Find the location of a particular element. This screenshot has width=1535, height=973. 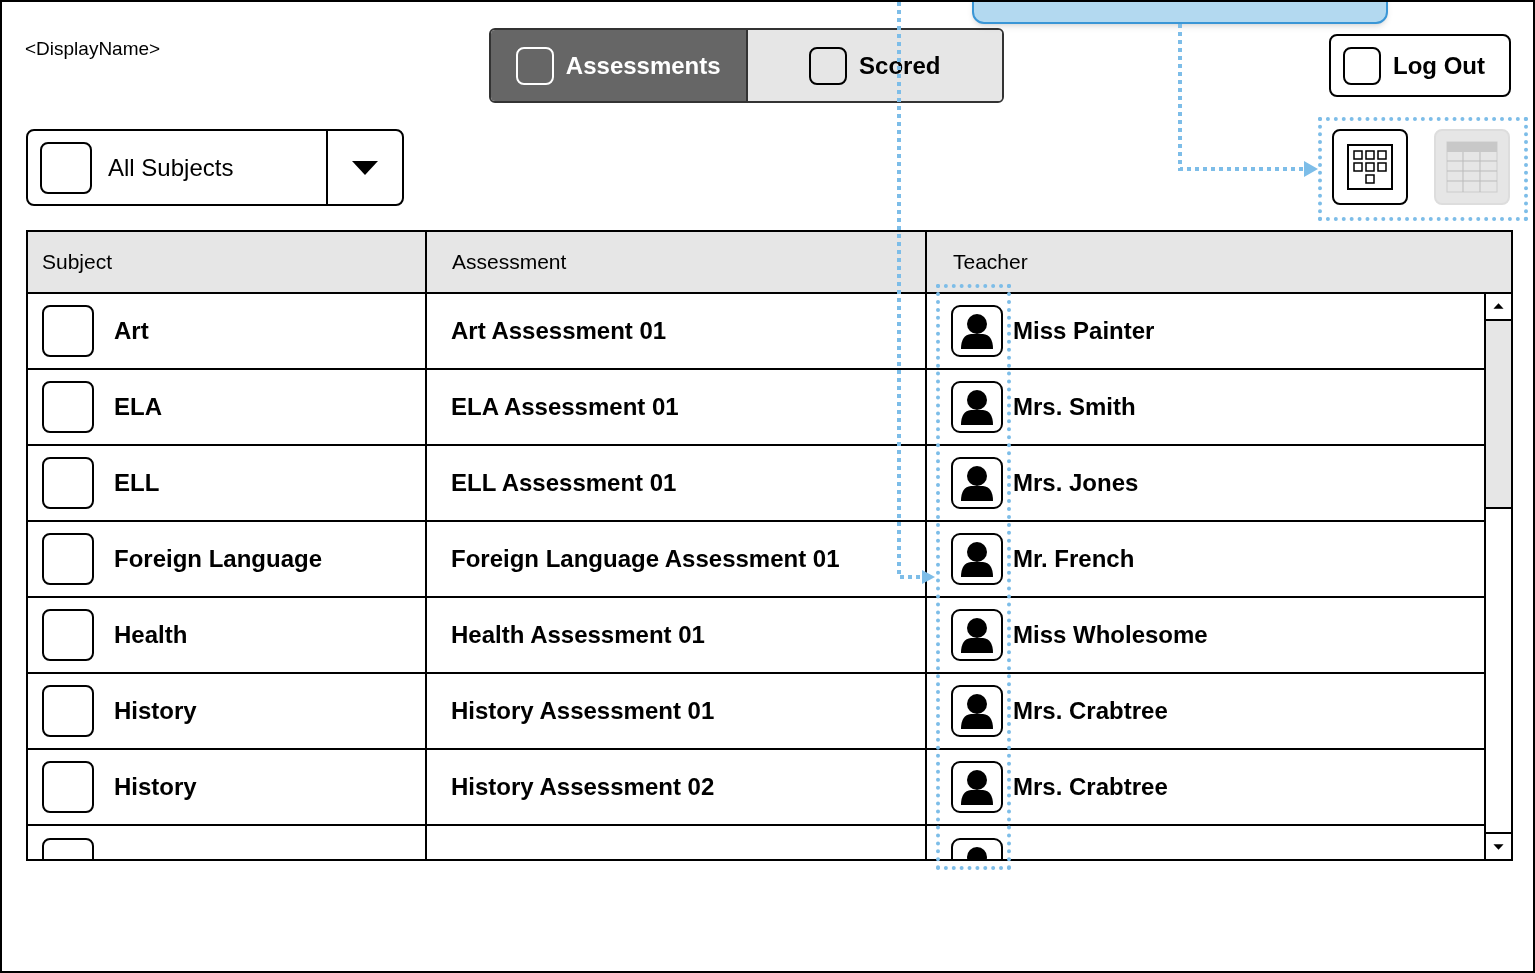

scrollbar is located at coordinates (1497, 576).